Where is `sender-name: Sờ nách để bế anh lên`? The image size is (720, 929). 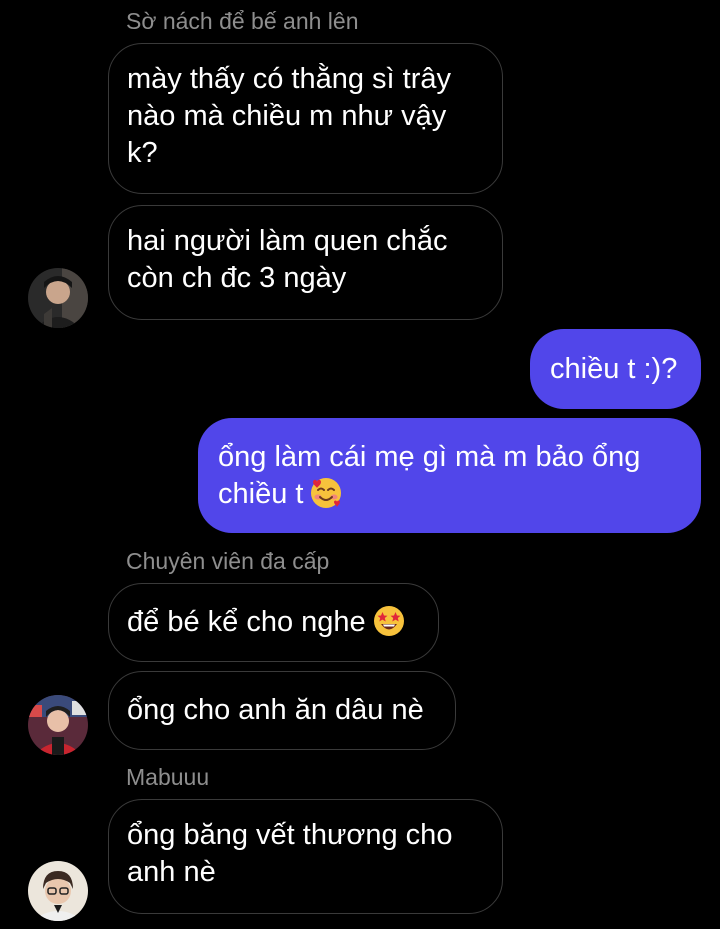 sender-name: Sờ nách để bế anh lên is located at coordinates (242, 21).